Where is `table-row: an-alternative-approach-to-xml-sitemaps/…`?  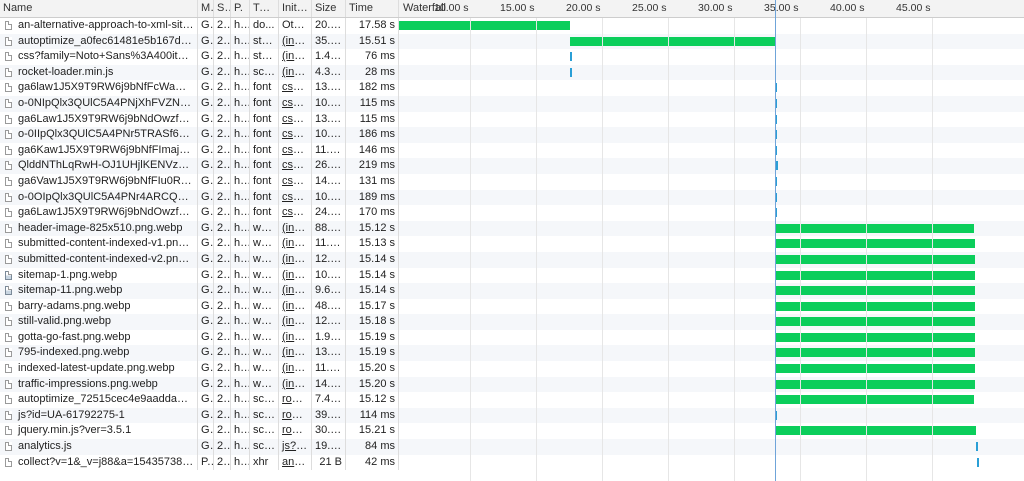 table-row: an-alternative-approach-to-xml-sitemaps/… is located at coordinates (512, 26).